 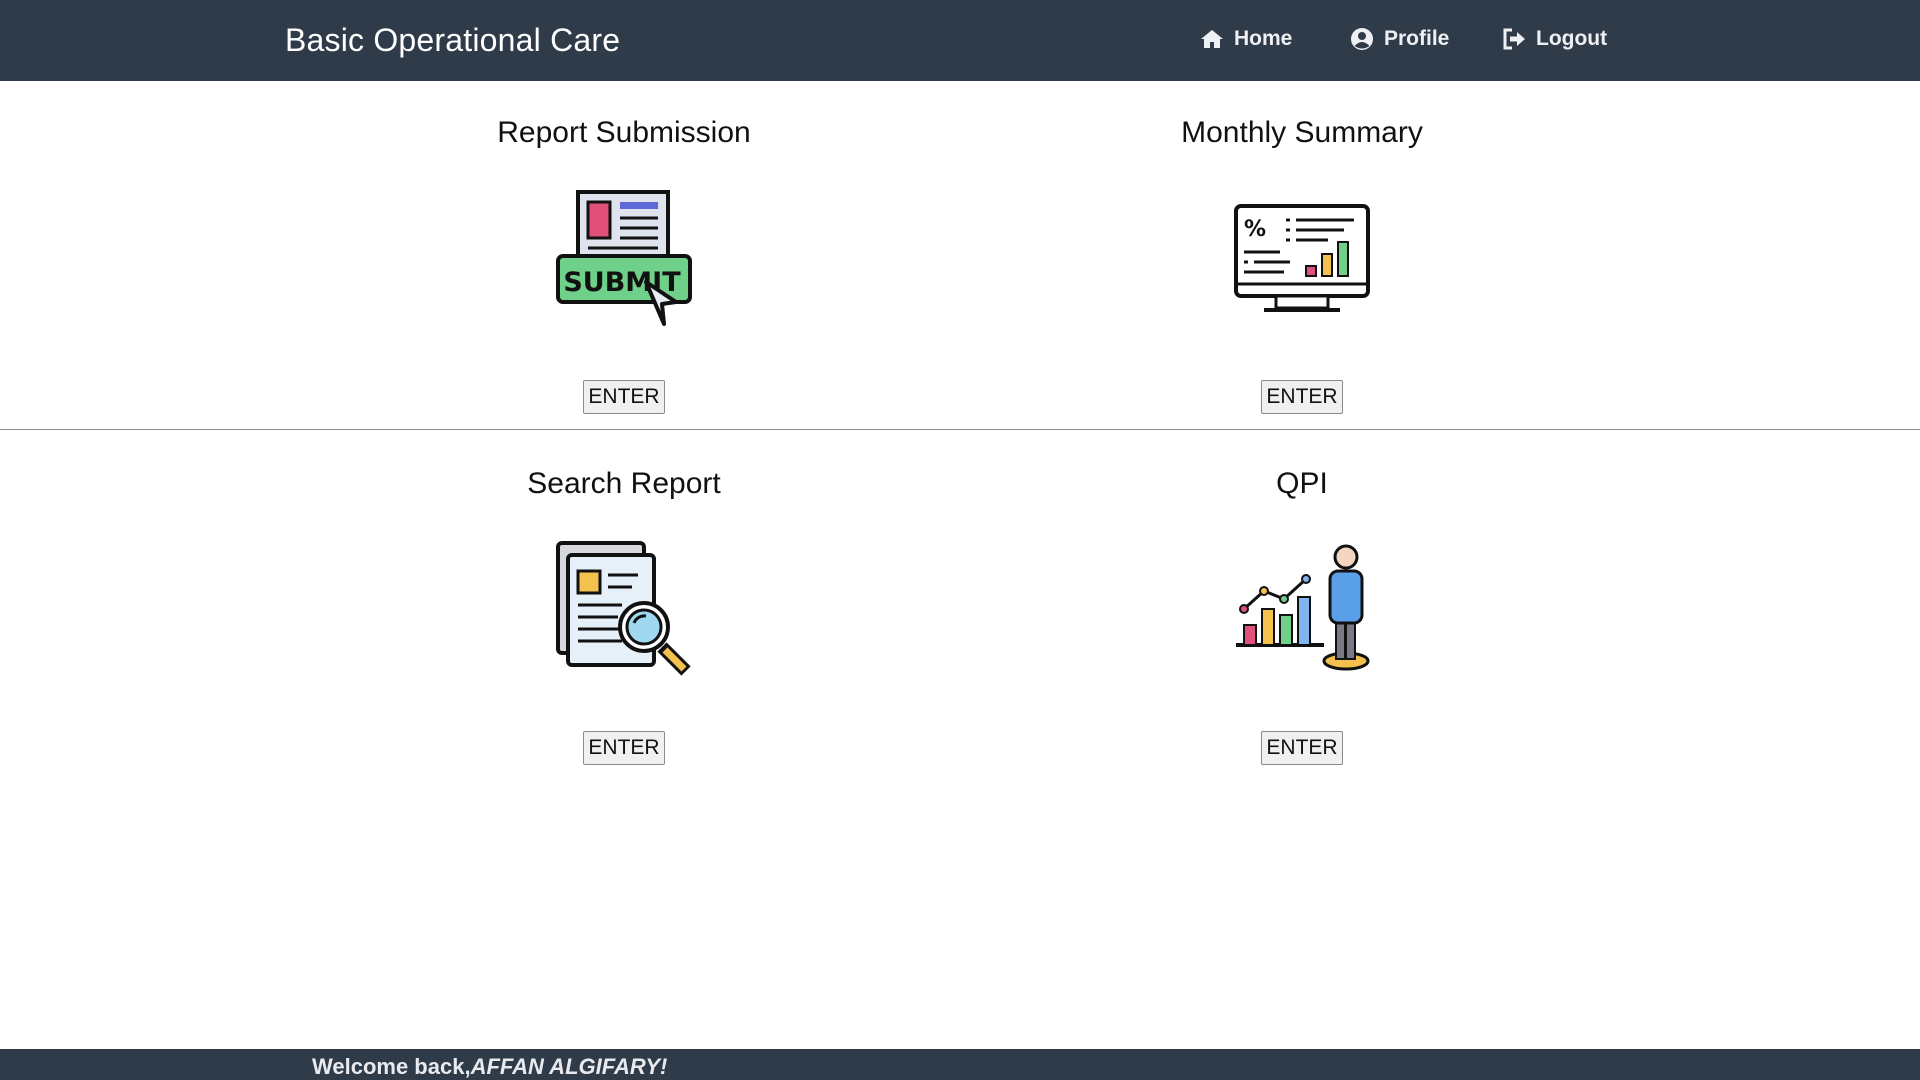 I want to click on card-search-report: Search Report ENTER, so click(x=624, y=616).